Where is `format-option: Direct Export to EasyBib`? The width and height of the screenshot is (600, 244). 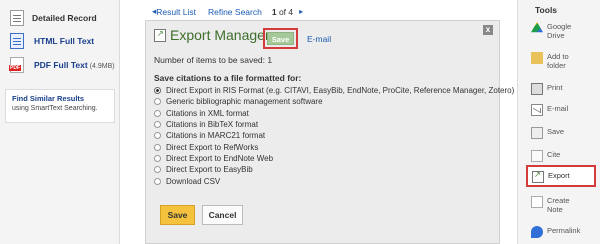
format-option: Direct Export to EasyBib is located at coordinates (334, 169).